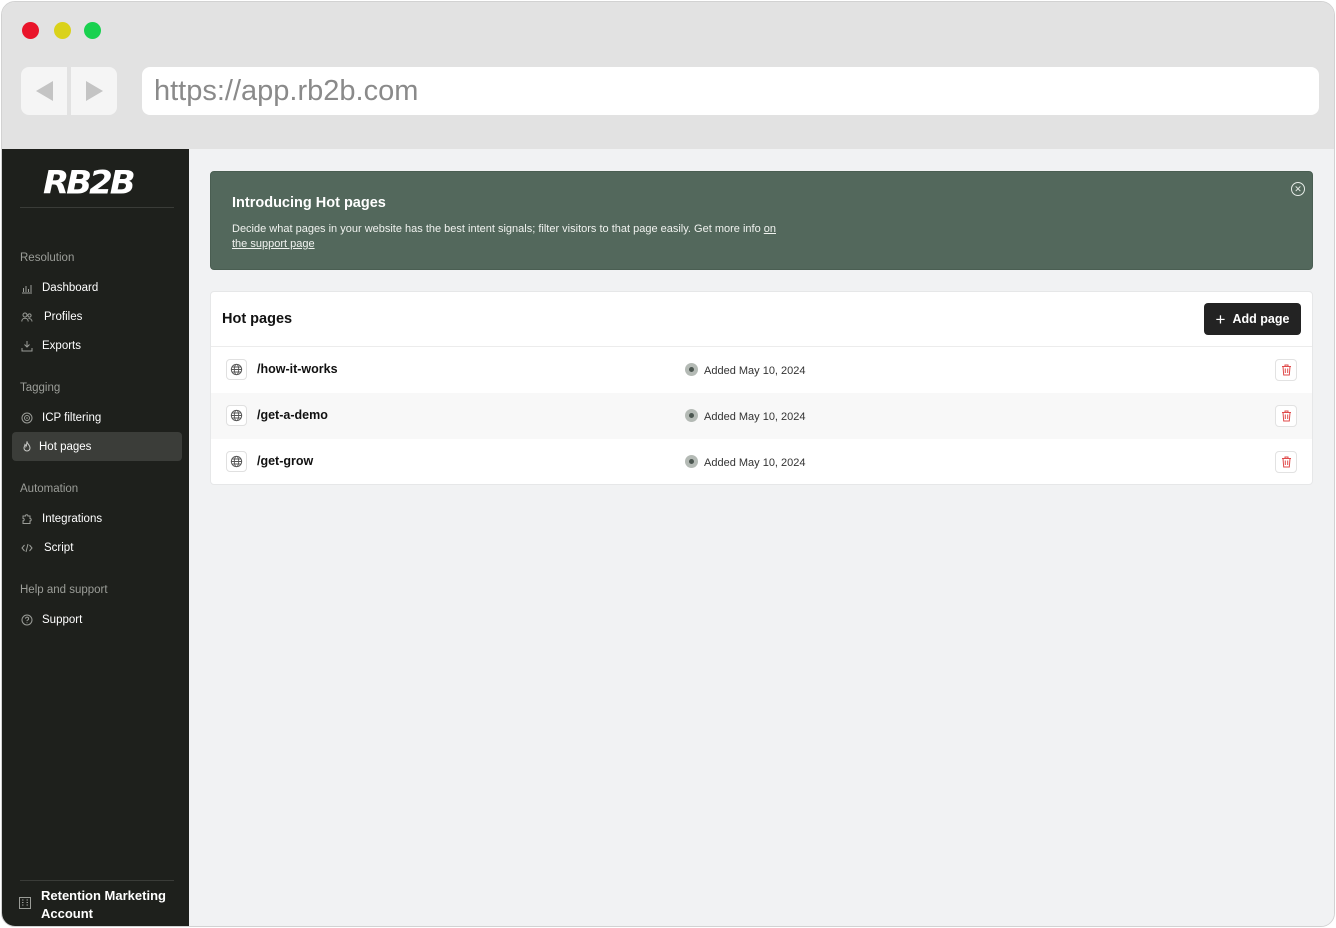 Image resolution: width=1336 pixels, height=928 pixels. I want to click on forward-arrow-icon, so click(94, 91).